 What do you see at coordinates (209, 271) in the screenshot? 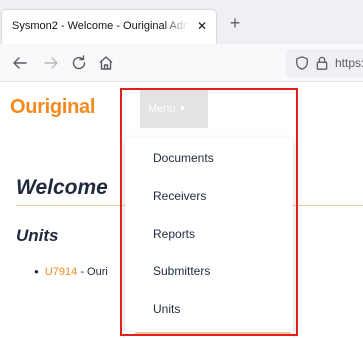
I see `menu-item-submitters: Submitters` at bounding box center [209, 271].